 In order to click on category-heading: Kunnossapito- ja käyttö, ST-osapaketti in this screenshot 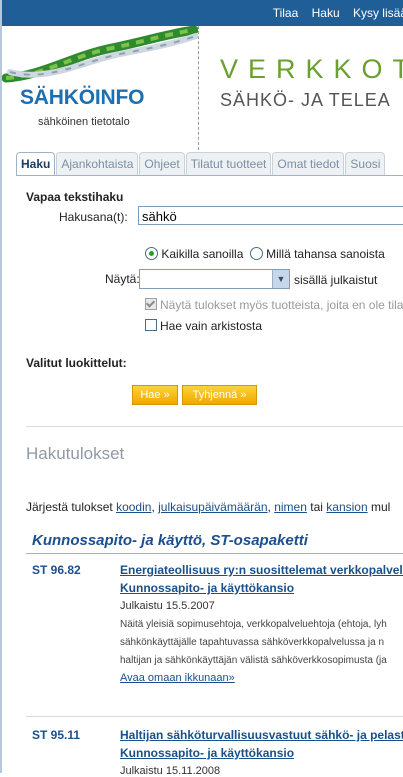, I will do `click(170, 540)`.